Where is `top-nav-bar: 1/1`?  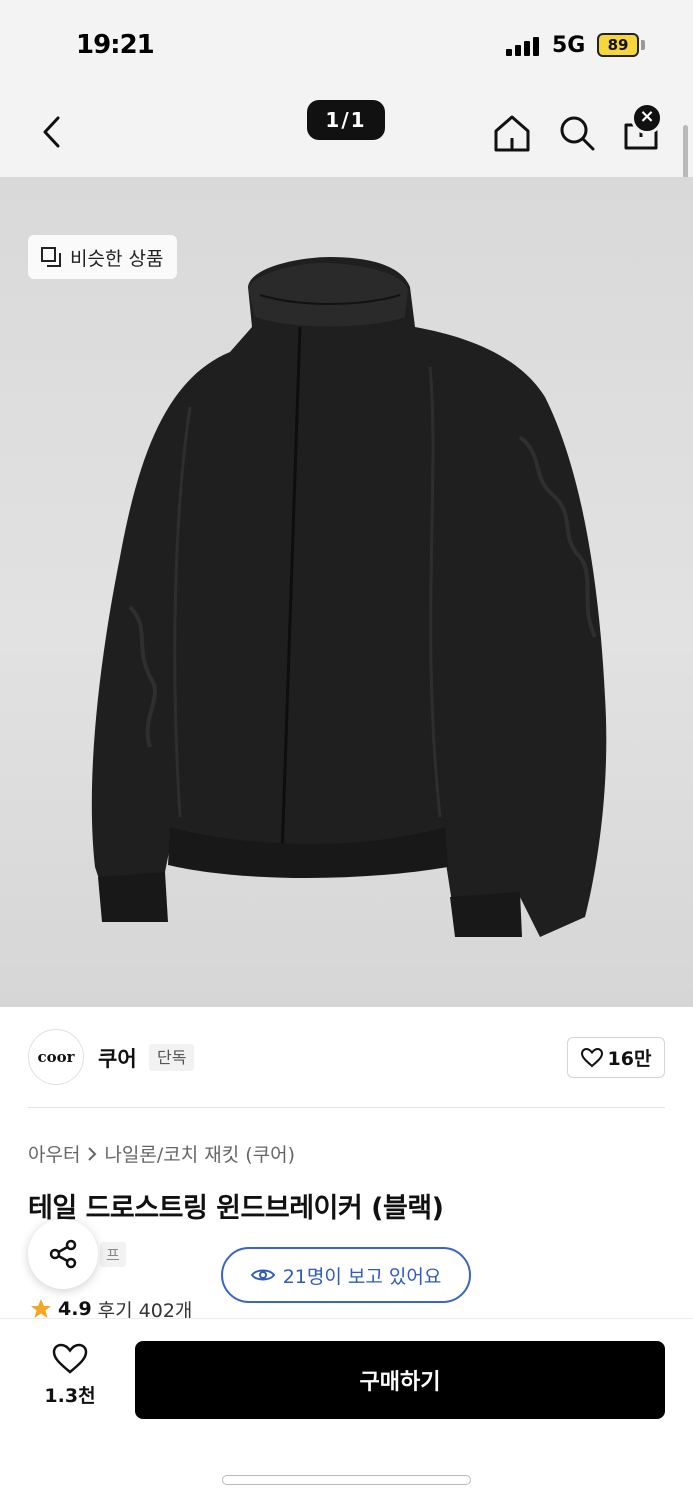
top-nav-bar: 1/1 is located at coordinates (346, 133).